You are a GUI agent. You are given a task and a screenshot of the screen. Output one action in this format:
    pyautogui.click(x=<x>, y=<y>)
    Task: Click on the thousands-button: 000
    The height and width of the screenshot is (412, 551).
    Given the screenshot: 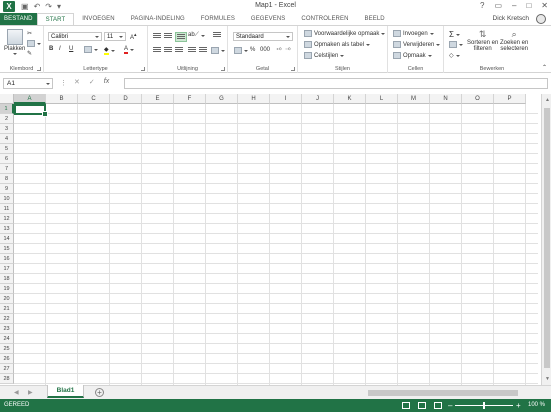 What is the action you would take?
    pyautogui.click(x=265, y=50)
    